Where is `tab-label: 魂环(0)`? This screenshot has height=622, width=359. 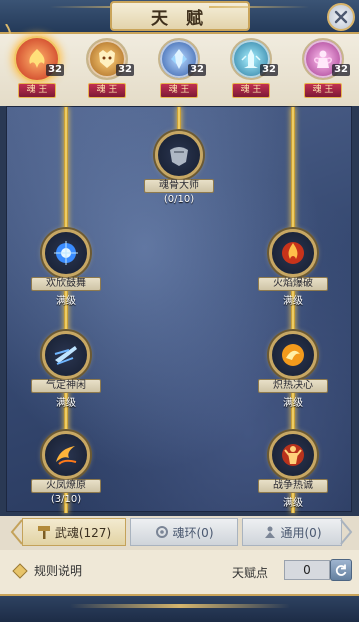 tab-label: 魂环(0) is located at coordinates (193, 532).